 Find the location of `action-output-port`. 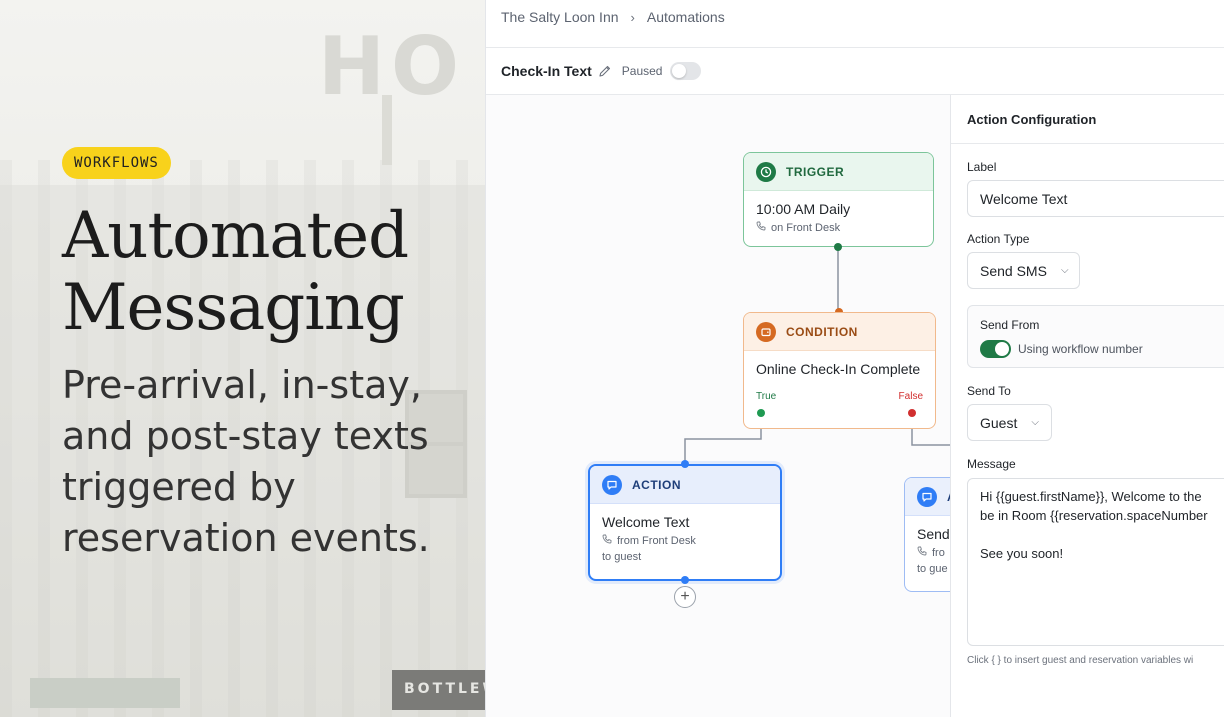

action-output-port is located at coordinates (685, 580).